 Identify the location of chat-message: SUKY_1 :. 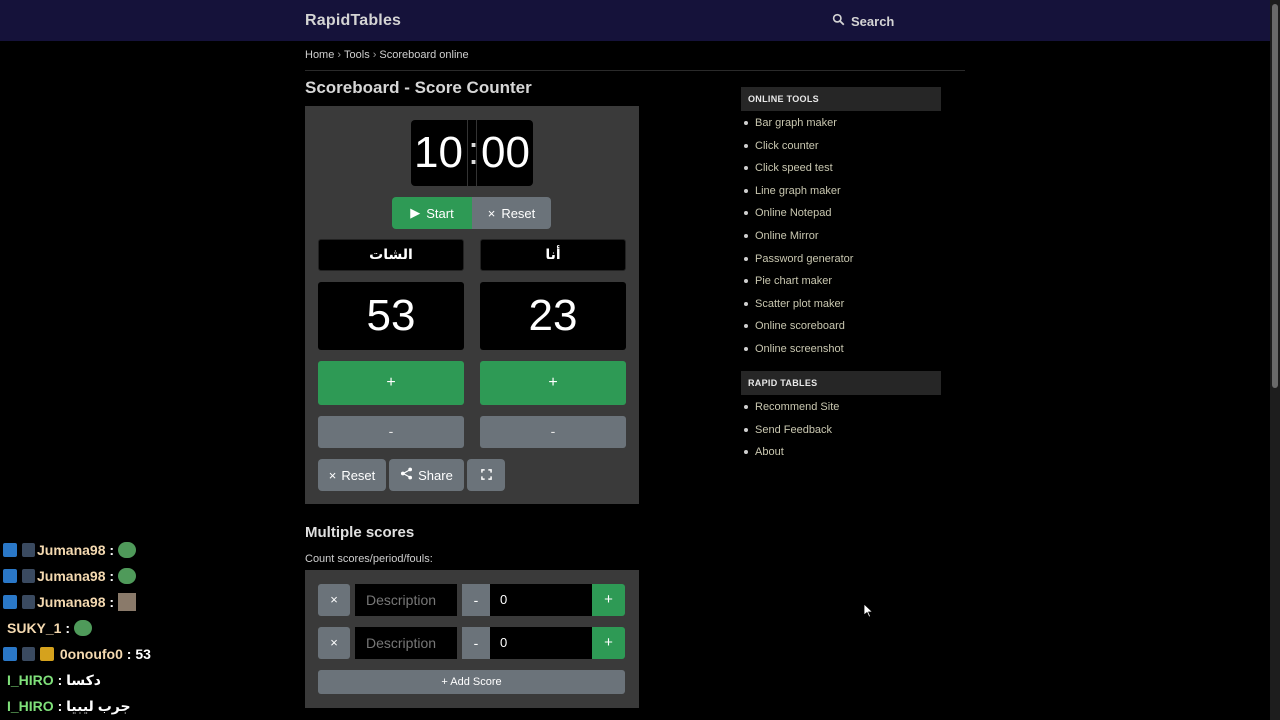
(150, 628).